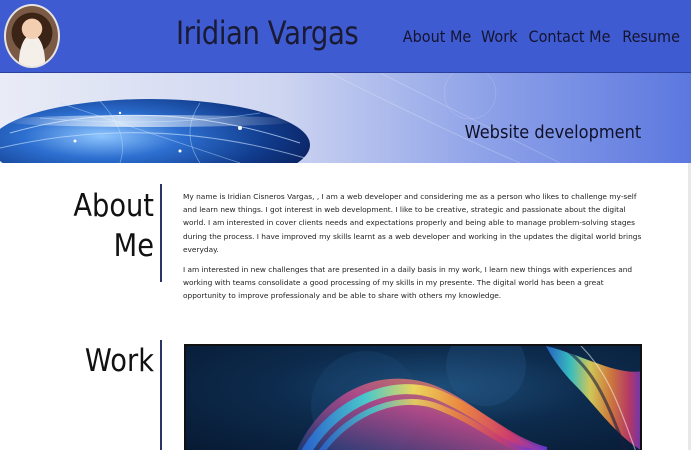 The width and height of the screenshot is (691, 450). I want to click on banner-caption: Website development, so click(552, 132).